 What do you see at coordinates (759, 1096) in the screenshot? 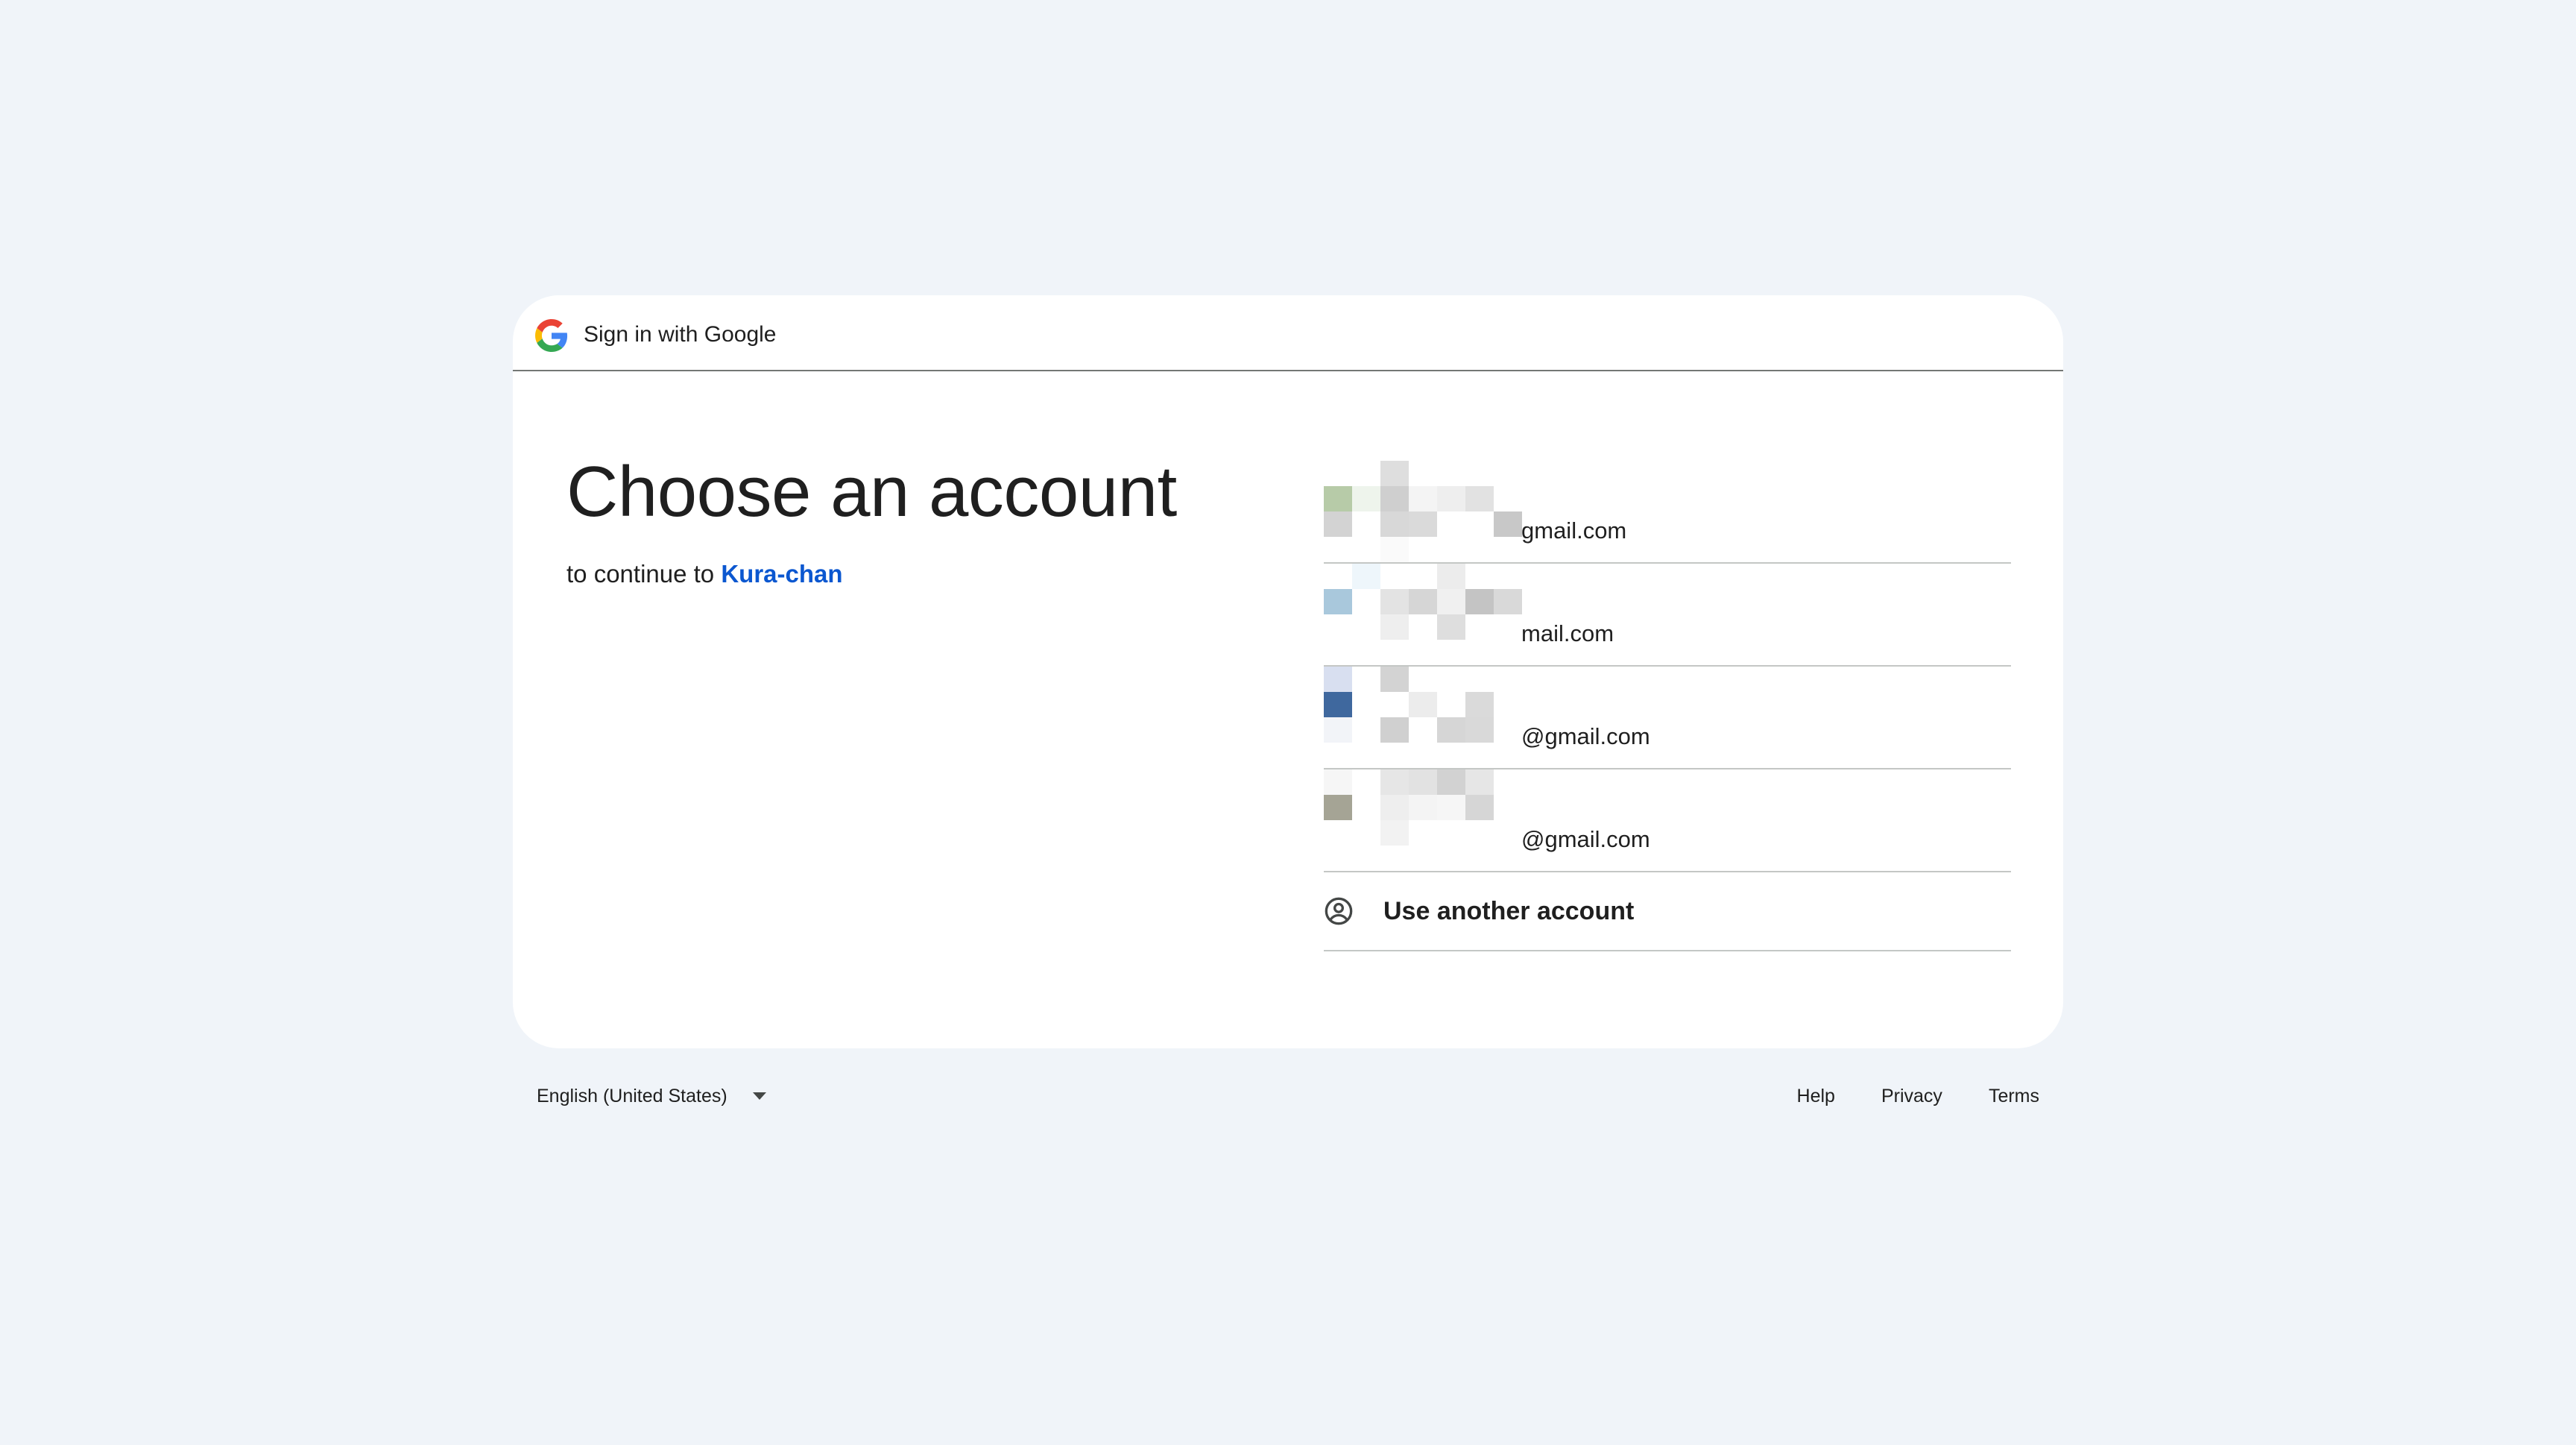
I see `caret-down-icon` at bounding box center [759, 1096].